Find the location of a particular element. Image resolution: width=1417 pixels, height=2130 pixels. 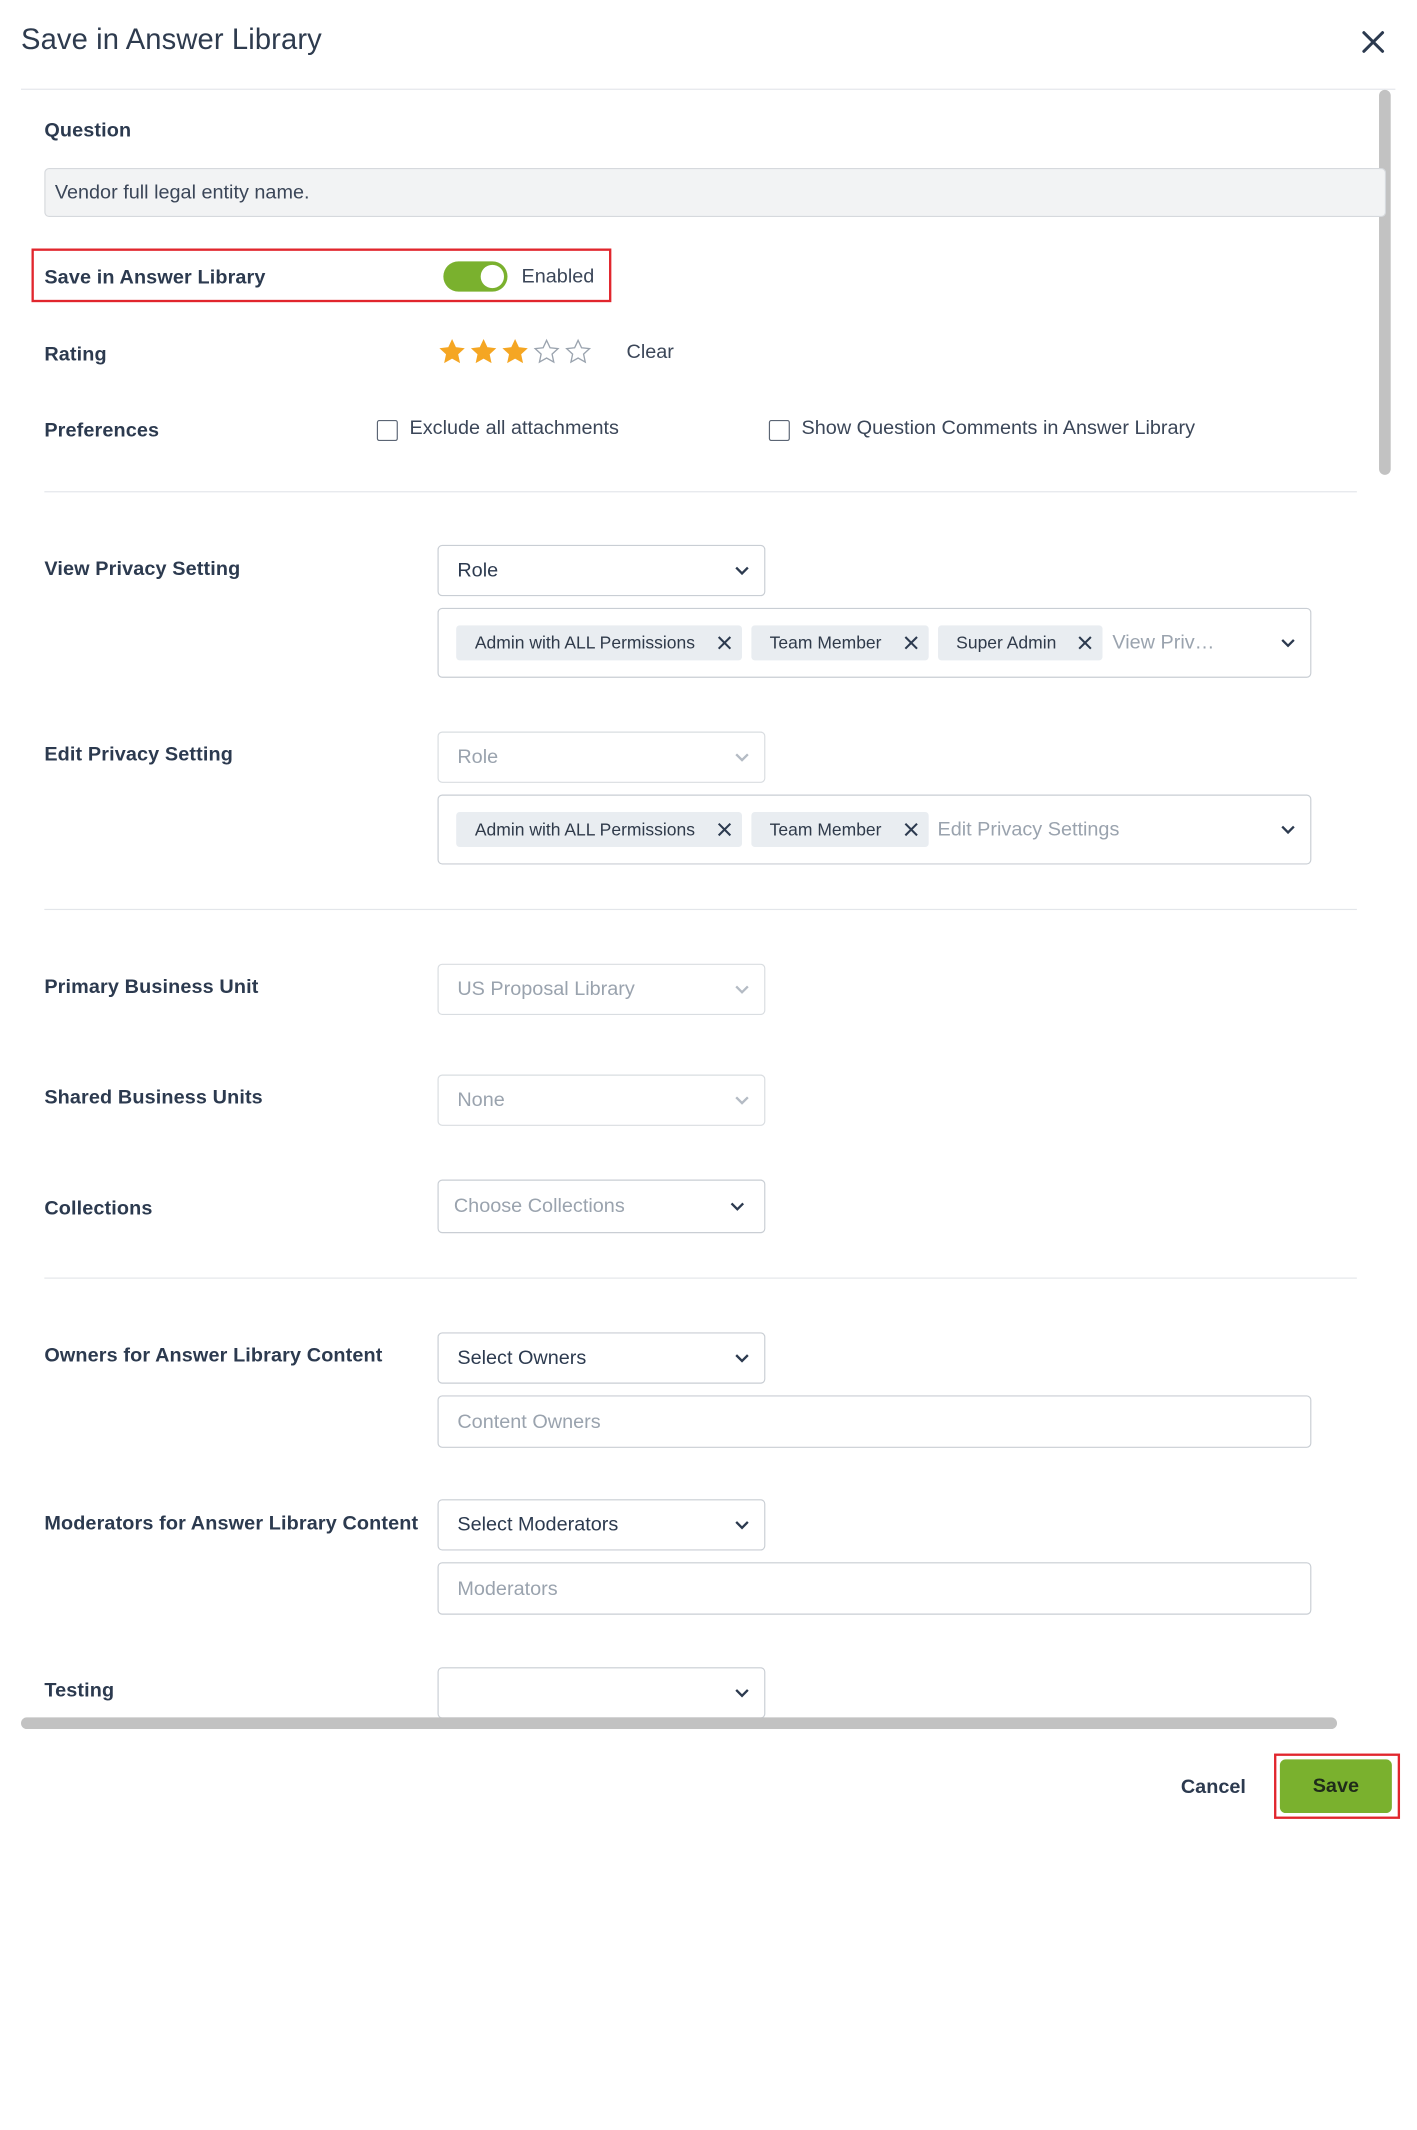

edit-privacy-type-select: Role is located at coordinates (601, 757).